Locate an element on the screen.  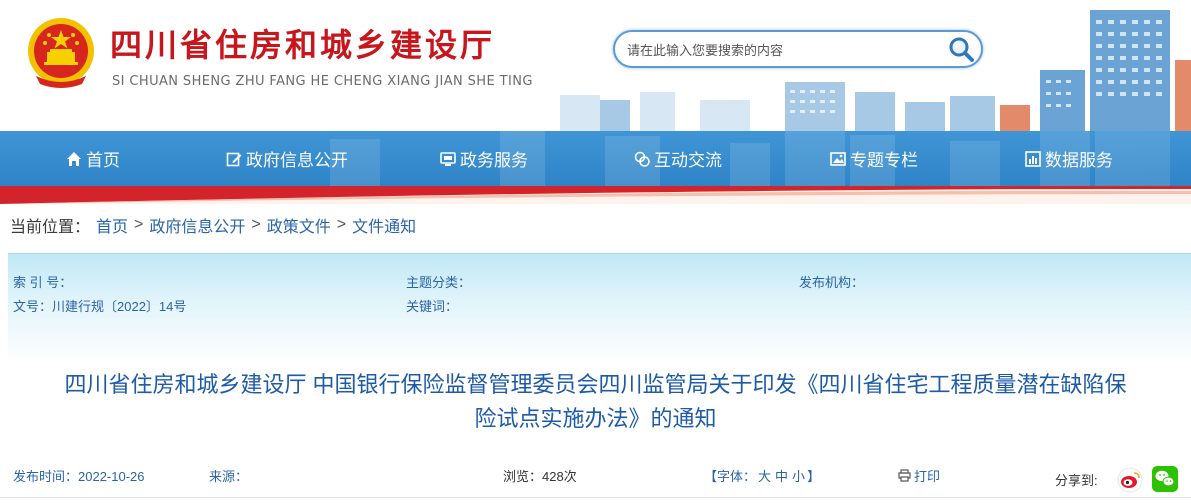
main-nav: 首页 政府信息公开 政务服务 互动交流 专题专栏 数据服务 is located at coordinates (595, 158).